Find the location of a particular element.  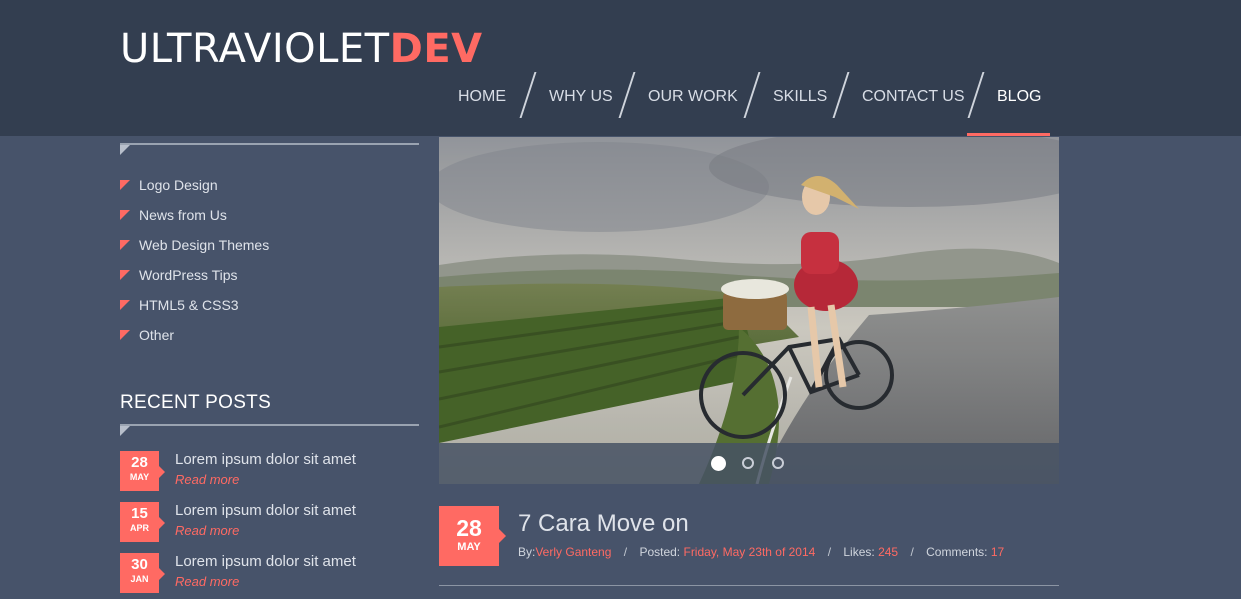

slider-controls is located at coordinates (749, 463).